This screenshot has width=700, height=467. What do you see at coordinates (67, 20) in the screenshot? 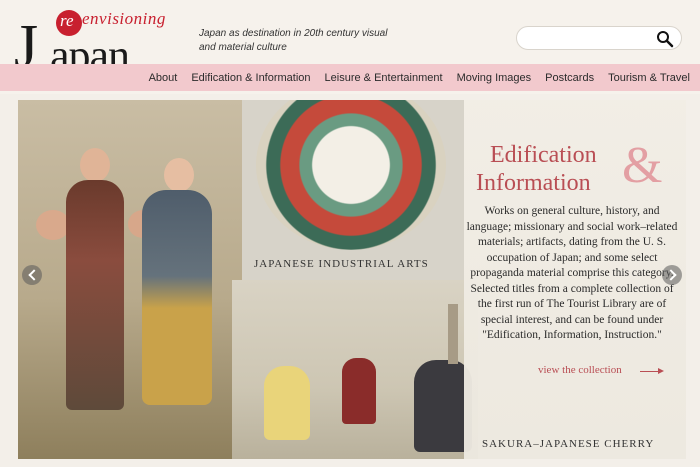
I see `logo-prefix: re` at bounding box center [67, 20].